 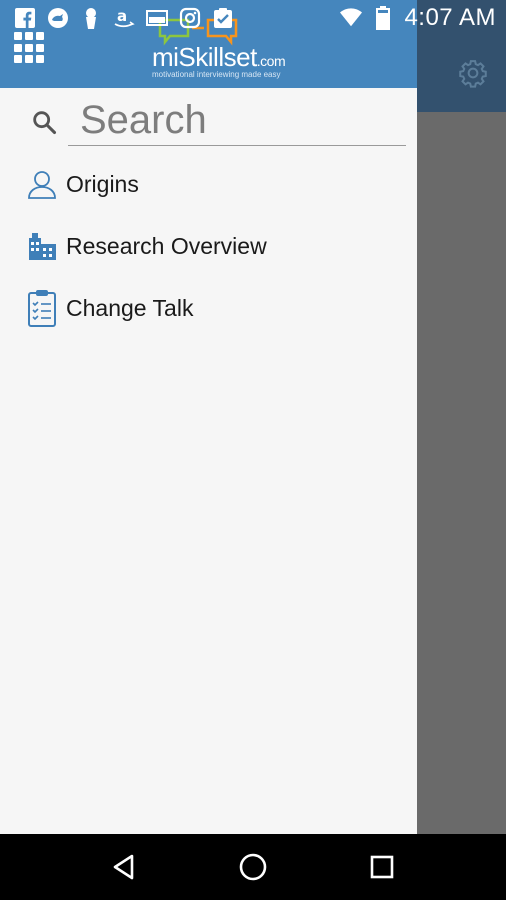 What do you see at coordinates (216, 184) in the screenshot?
I see `menu-item-origins: Origins` at bounding box center [216, 184].